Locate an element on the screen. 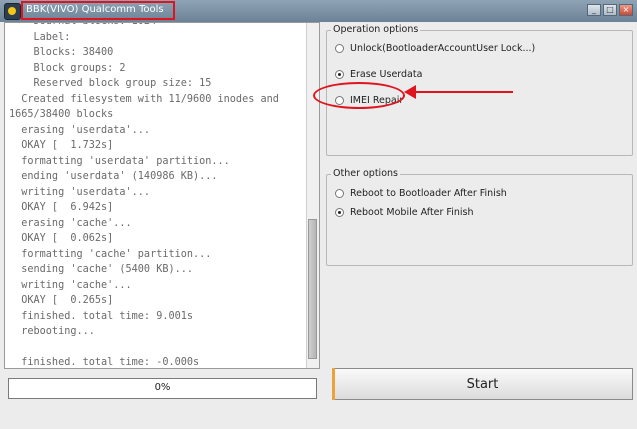 This screenshot has height=429, width=637. log-line: OKAY [ 0.062s] is located at coordinates (61, 238).